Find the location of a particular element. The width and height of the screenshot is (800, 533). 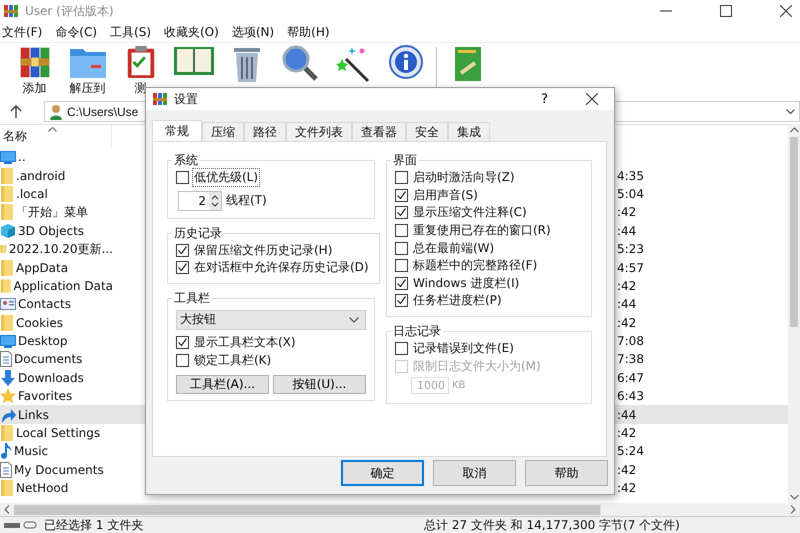

spinner-label: 线程(T) is located at coordinates (246, 201).